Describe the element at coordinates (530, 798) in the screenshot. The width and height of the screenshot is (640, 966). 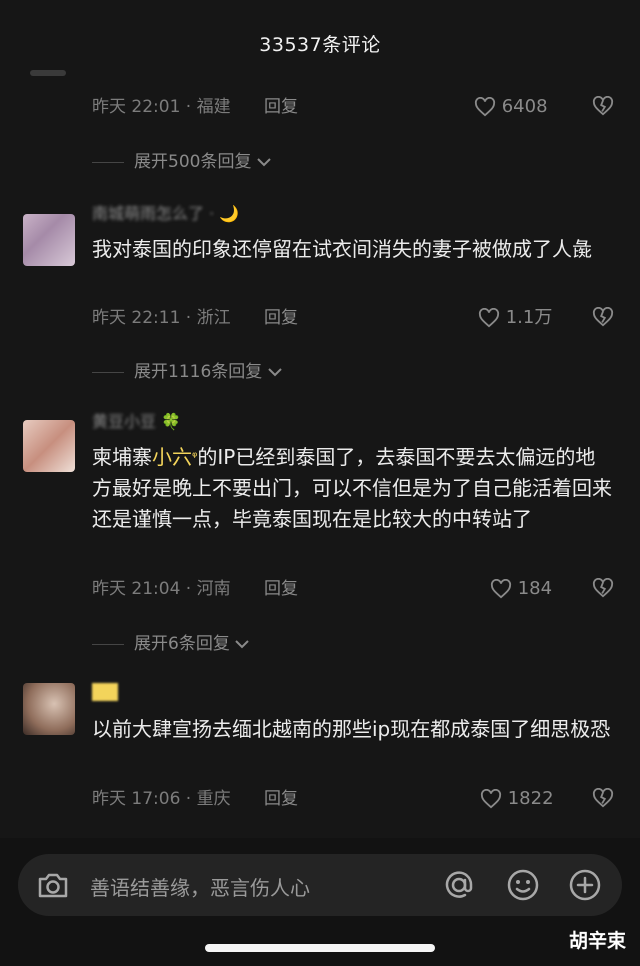
I see `like-count: 1822` at that location.